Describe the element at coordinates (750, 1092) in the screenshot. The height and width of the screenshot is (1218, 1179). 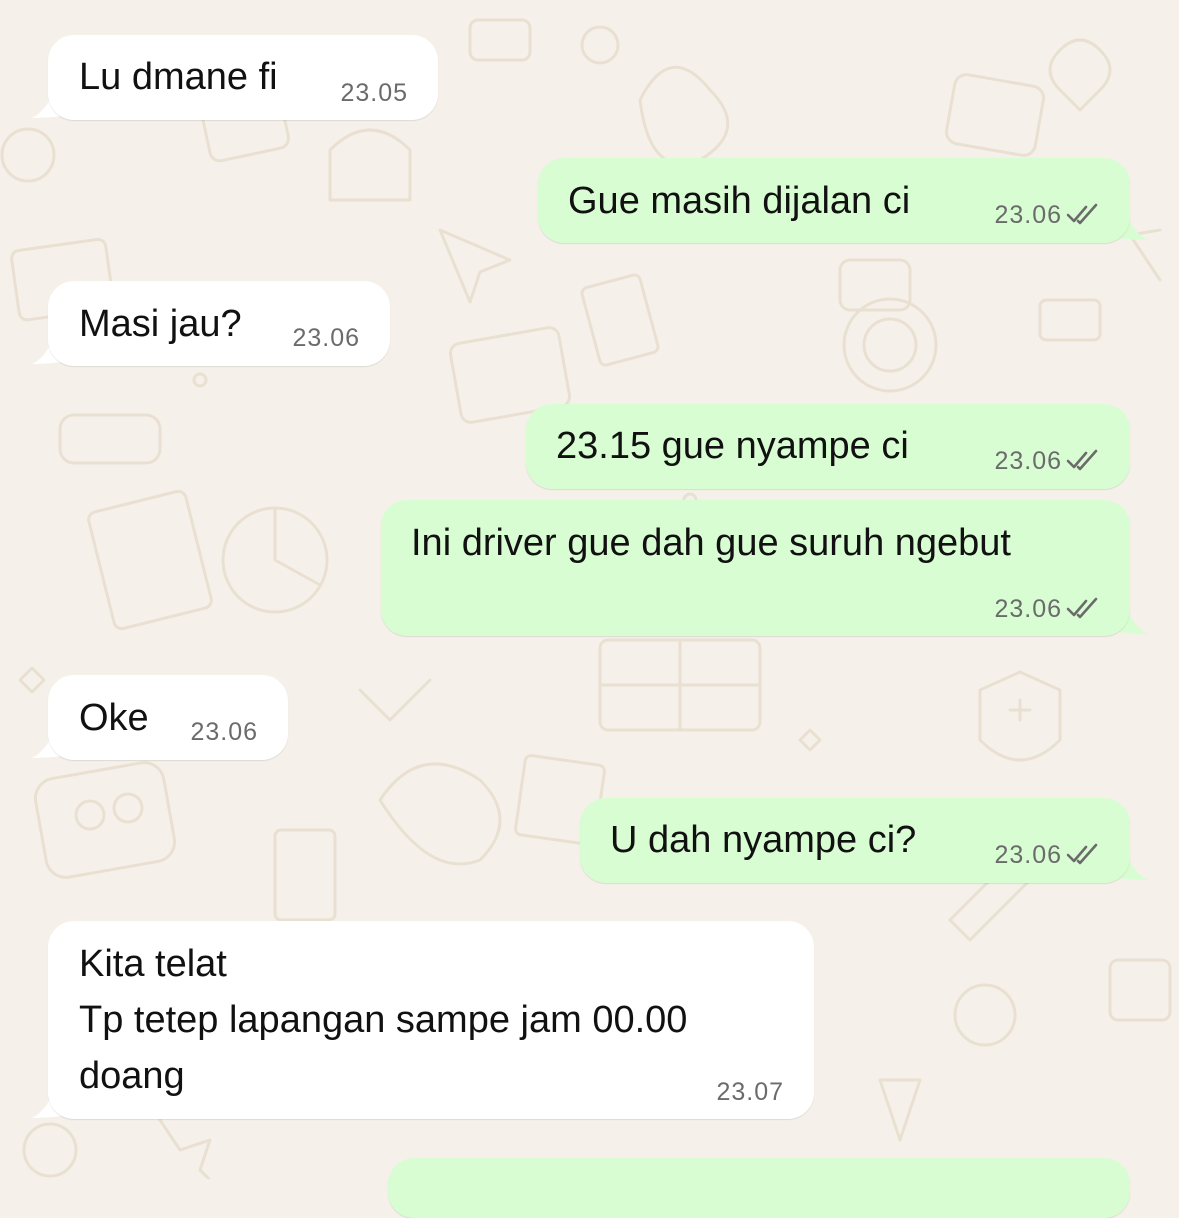
I see `message-timestamp: 23.07` at that location.